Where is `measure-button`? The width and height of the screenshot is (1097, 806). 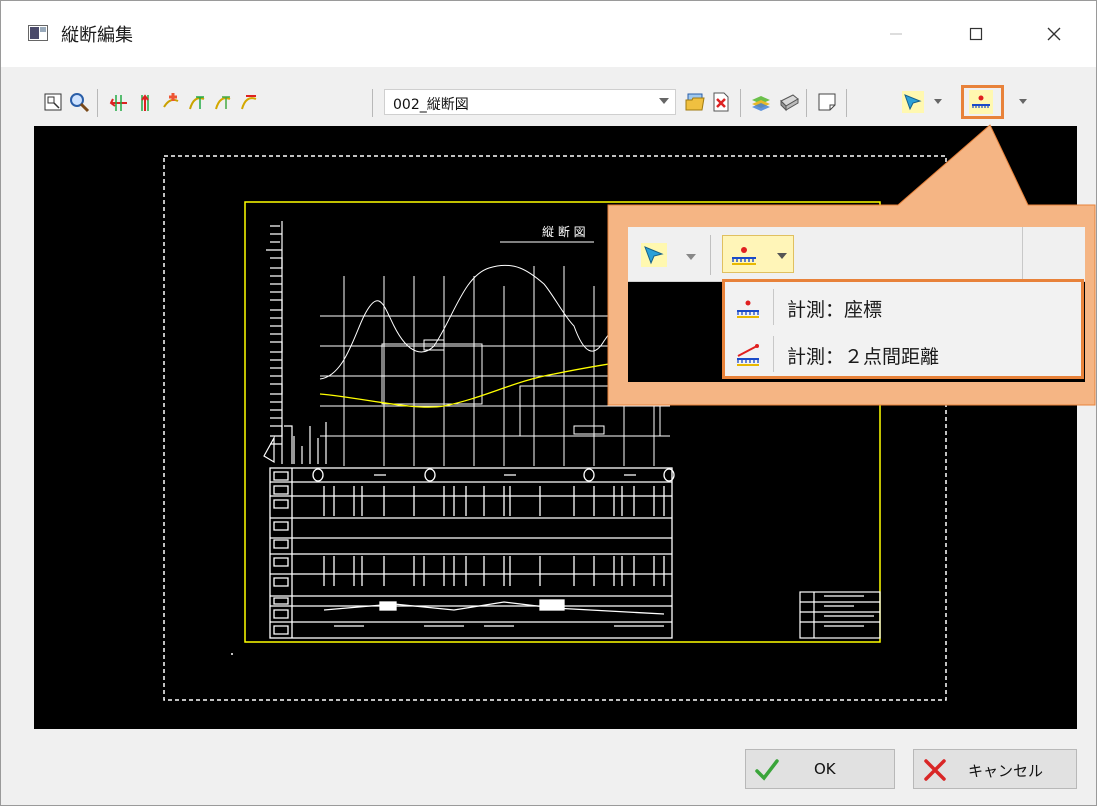
measure-button is located at coordinates (981, 102).